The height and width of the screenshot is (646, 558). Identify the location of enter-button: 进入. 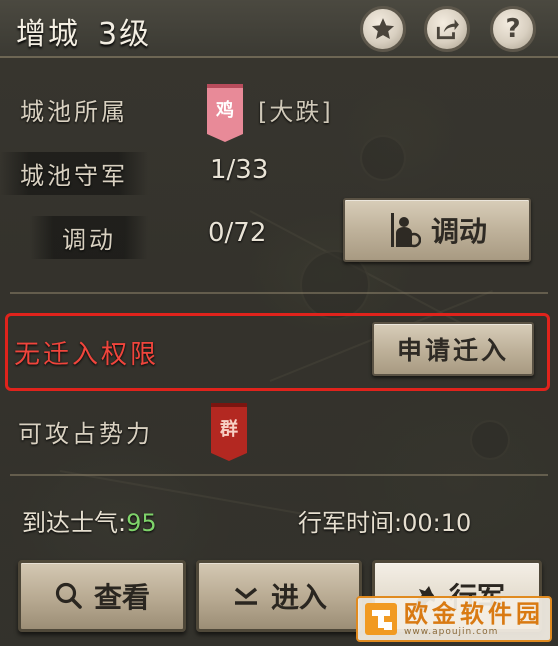
(279, 596).